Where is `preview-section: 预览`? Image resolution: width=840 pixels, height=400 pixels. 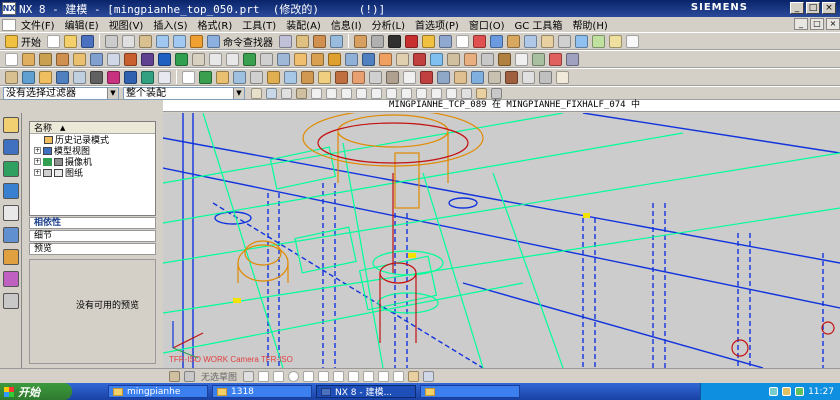 preview-section: 预览 is located at coordinates (92, 249).